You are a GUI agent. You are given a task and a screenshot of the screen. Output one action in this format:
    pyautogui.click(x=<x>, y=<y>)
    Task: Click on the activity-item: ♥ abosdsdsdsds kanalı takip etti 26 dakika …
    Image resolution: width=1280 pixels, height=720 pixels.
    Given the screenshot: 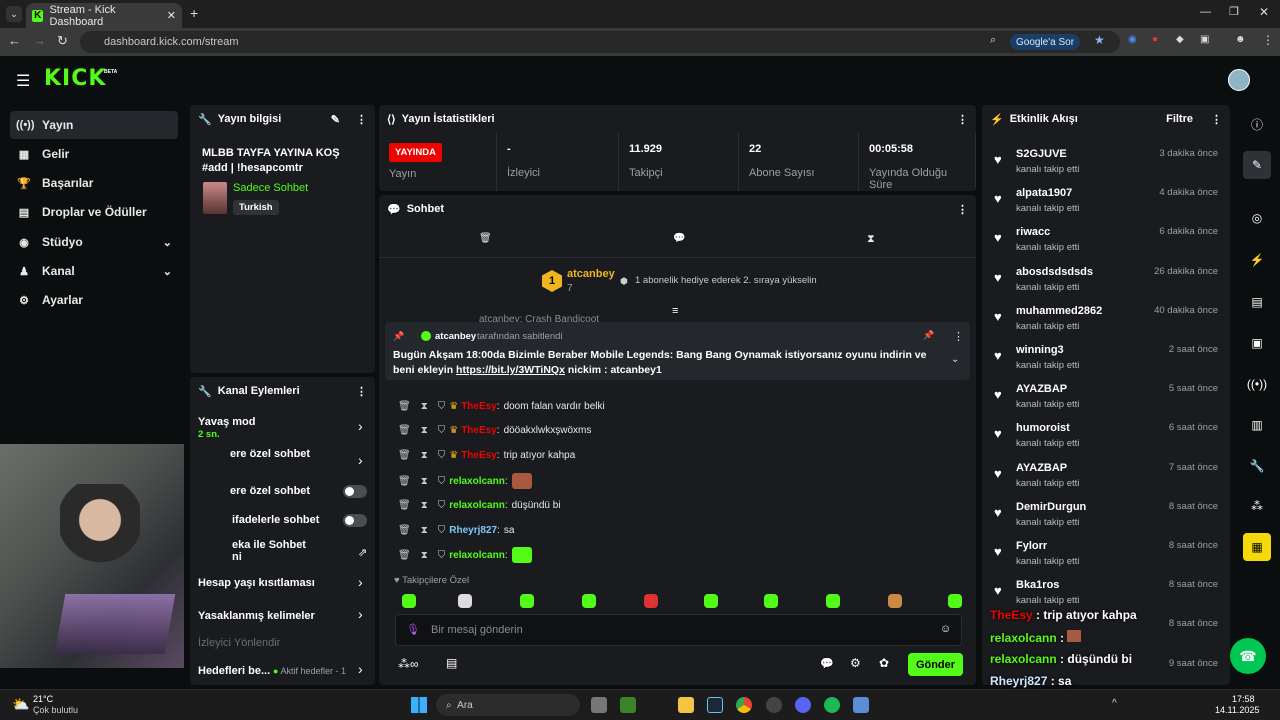 What is the action you would take?
    pyautogui.click(x=1106, y=283)
    